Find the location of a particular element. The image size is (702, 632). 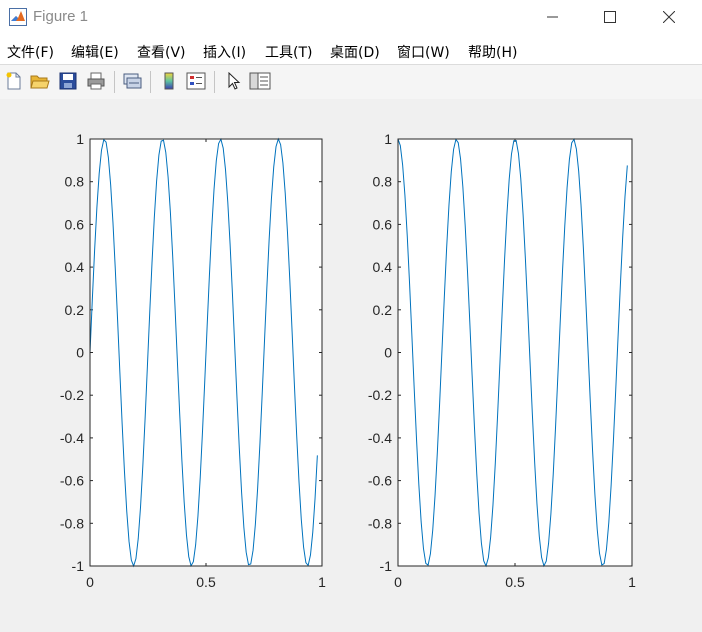

title-bar: Figure 1 is located at coordinates (351, 17).